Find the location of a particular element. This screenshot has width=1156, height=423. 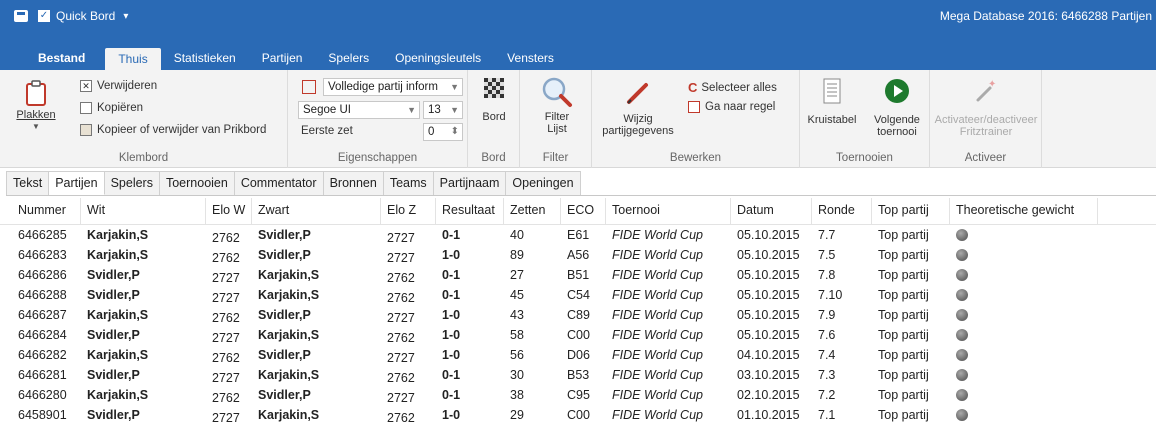

goto-line-button: Ga naar regel is located at coordinates (731, 107).